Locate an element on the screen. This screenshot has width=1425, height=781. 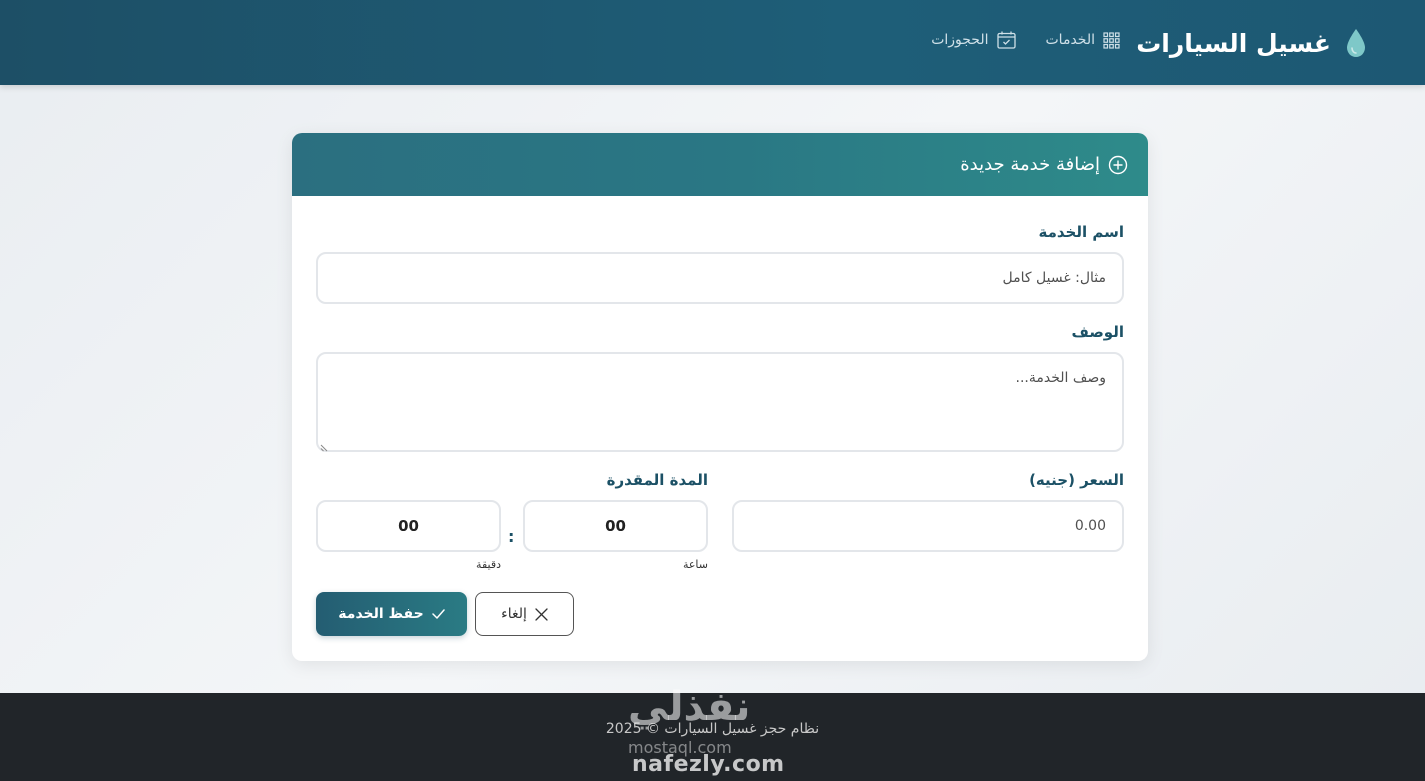
nav-link-bookings: الحجوزات is located at coordinates (973, 40).